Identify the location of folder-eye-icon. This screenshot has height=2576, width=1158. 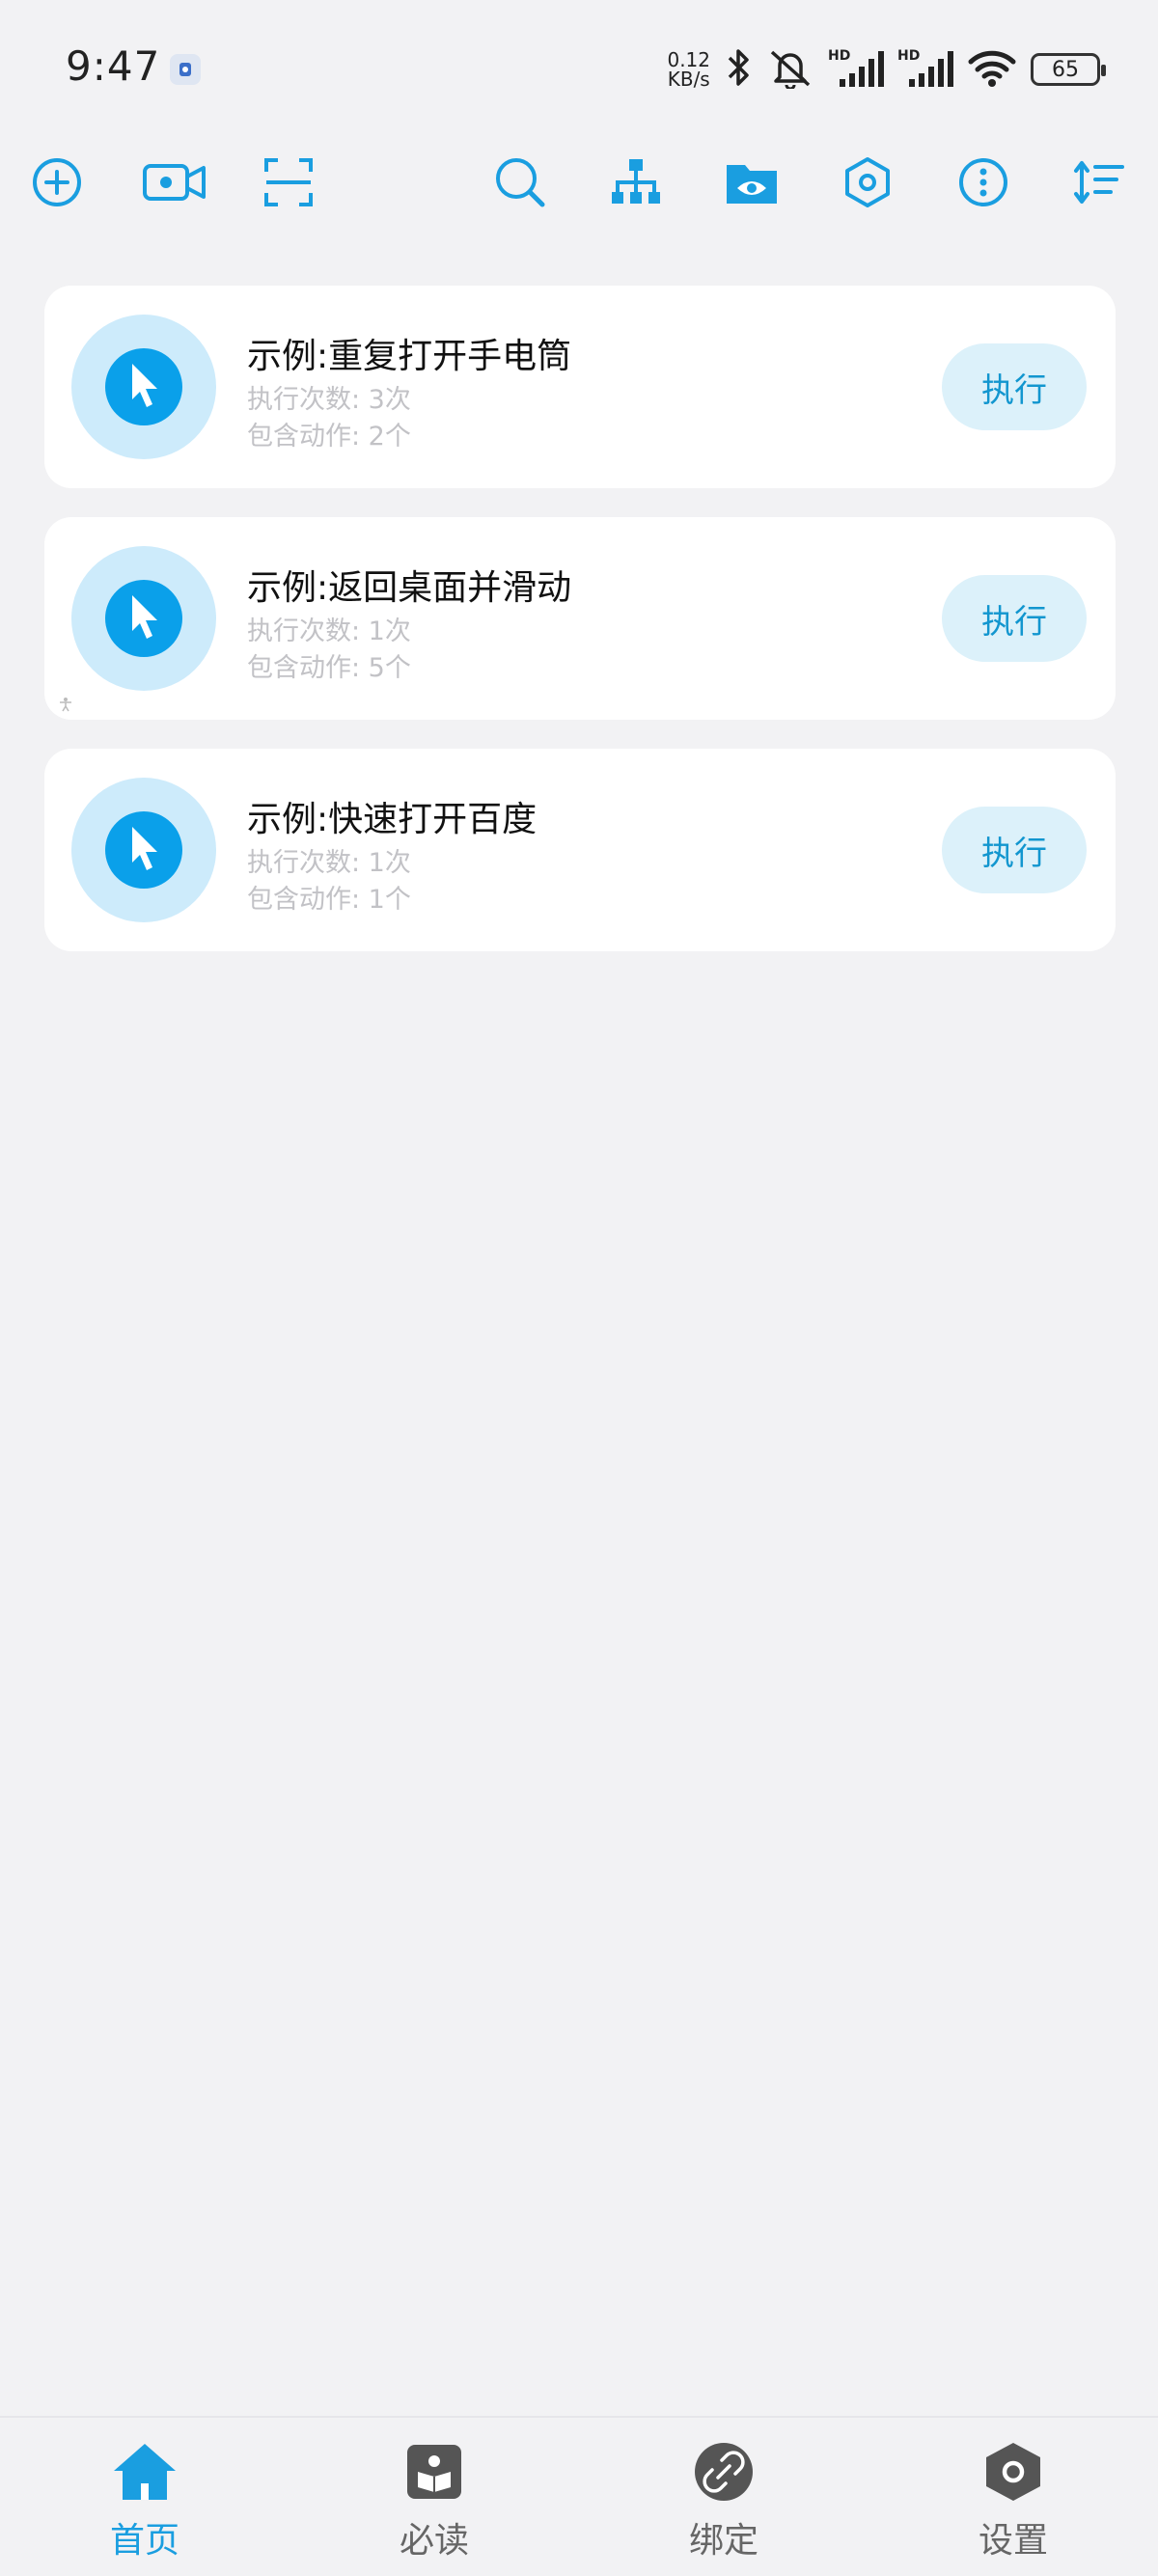
(752, 184).